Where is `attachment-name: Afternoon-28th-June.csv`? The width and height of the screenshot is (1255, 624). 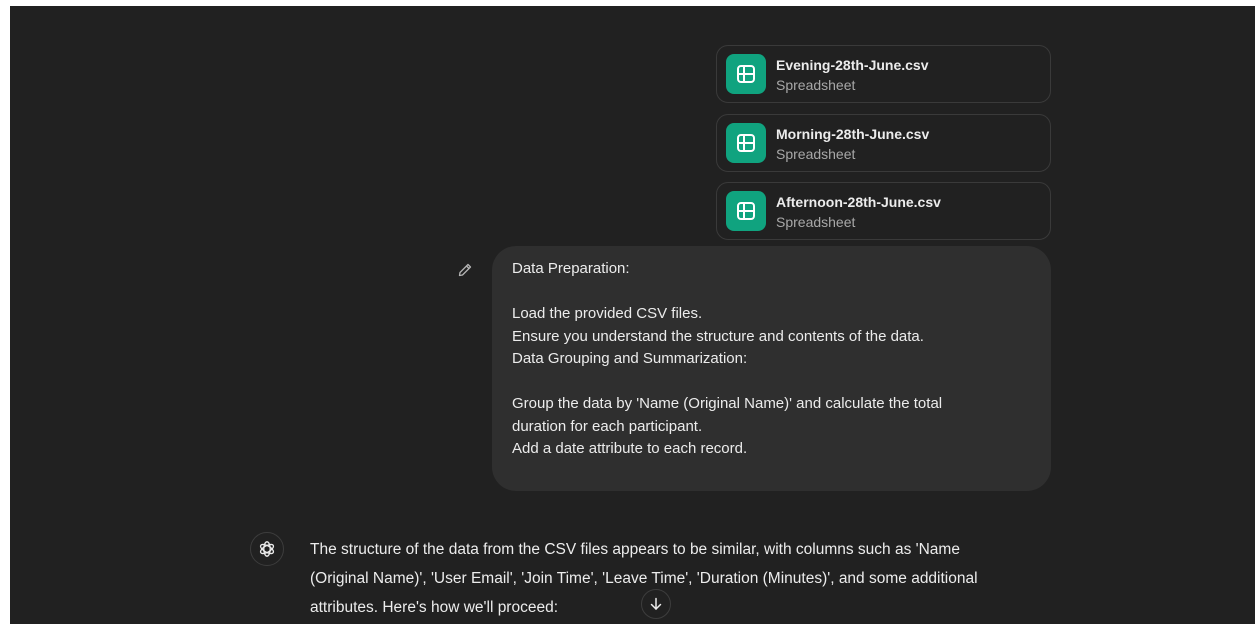 attachment-name: Afternoon-28th-June.csv is located at coordinates (858, 202).